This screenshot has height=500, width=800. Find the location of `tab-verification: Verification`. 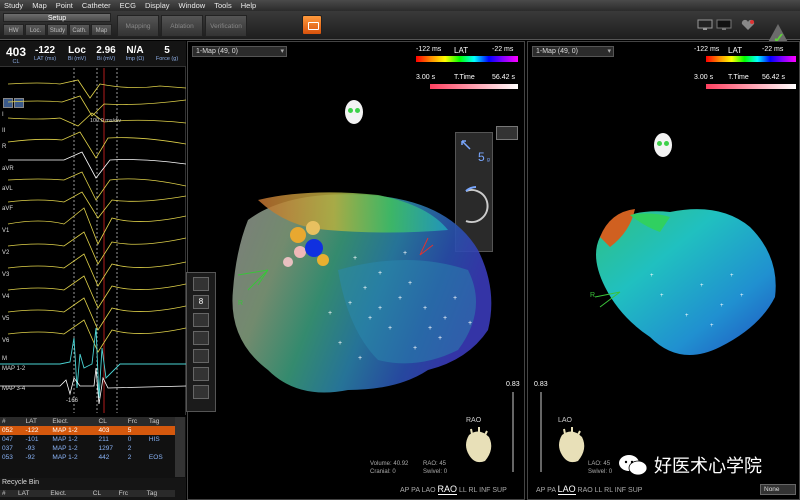

tab-verification: Verification is located at coordinates (226, 26).